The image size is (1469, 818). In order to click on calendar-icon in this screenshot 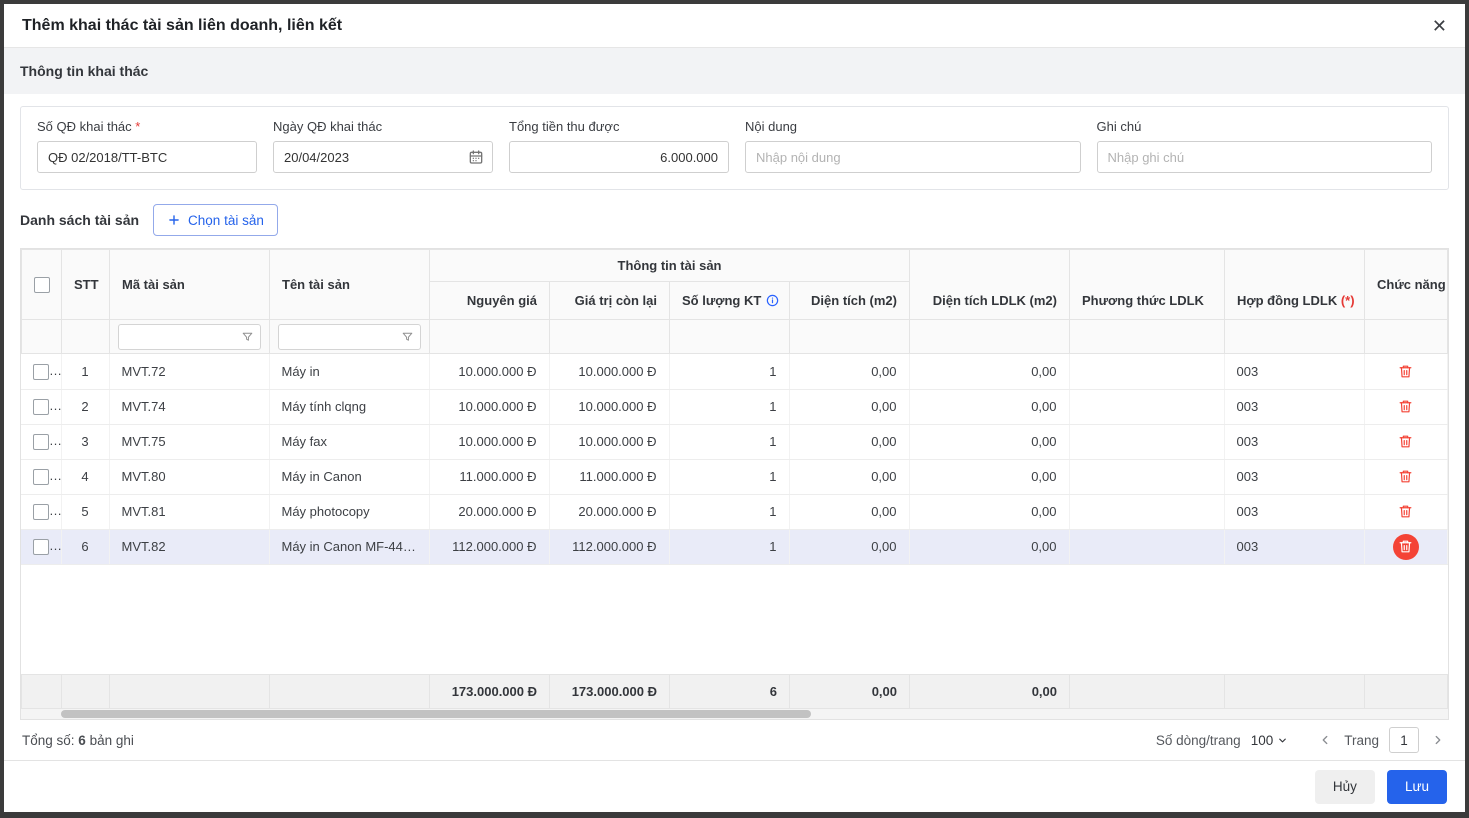, I will do `click(476, 157)`.